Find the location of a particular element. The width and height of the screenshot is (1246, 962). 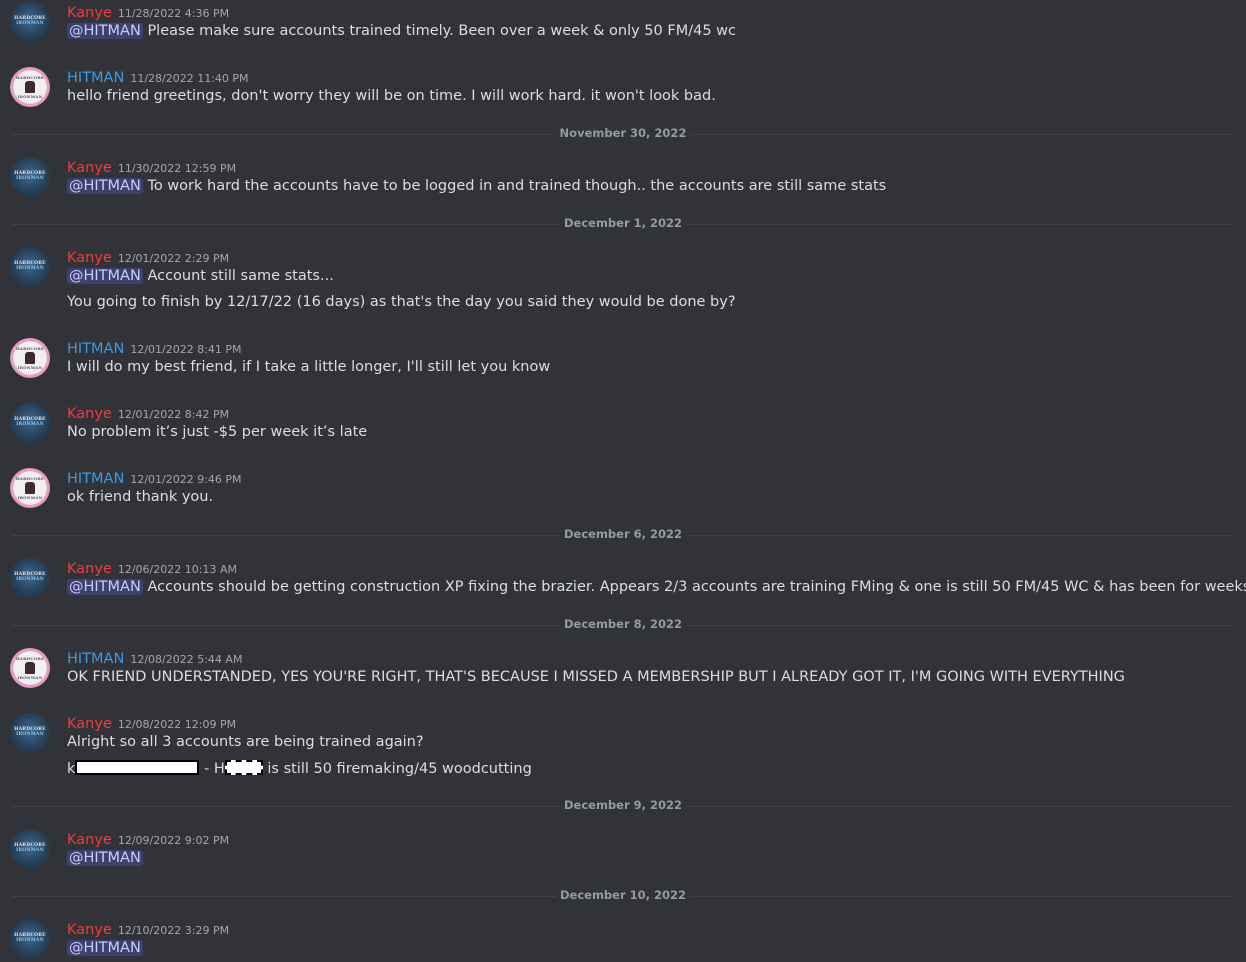

timestamp: 12/08/2022 12:09 PM is located at coordinates (177, 724).